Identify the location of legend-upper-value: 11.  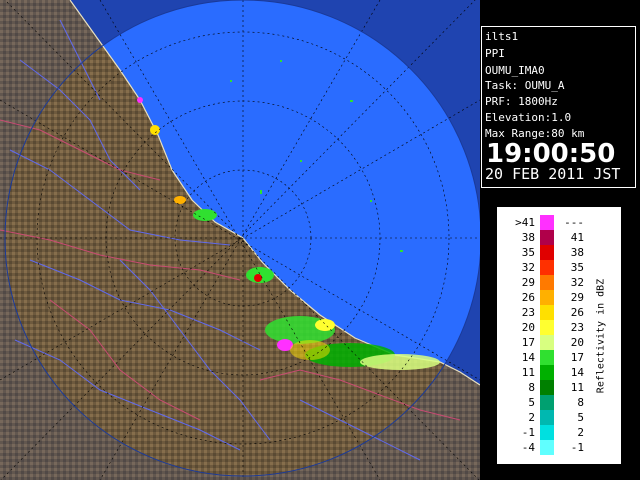
(577, 387).